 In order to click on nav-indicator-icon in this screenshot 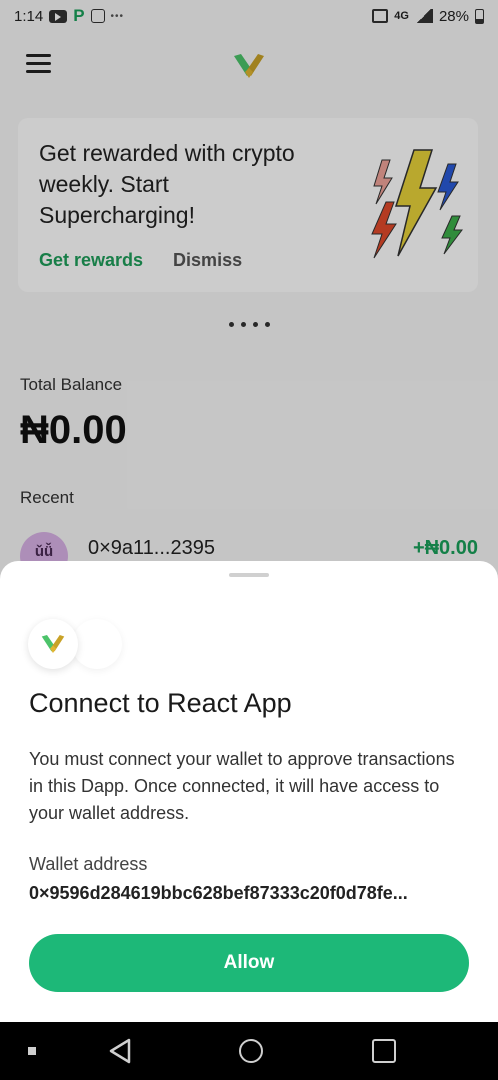, I will do `click(32, 1051)`.